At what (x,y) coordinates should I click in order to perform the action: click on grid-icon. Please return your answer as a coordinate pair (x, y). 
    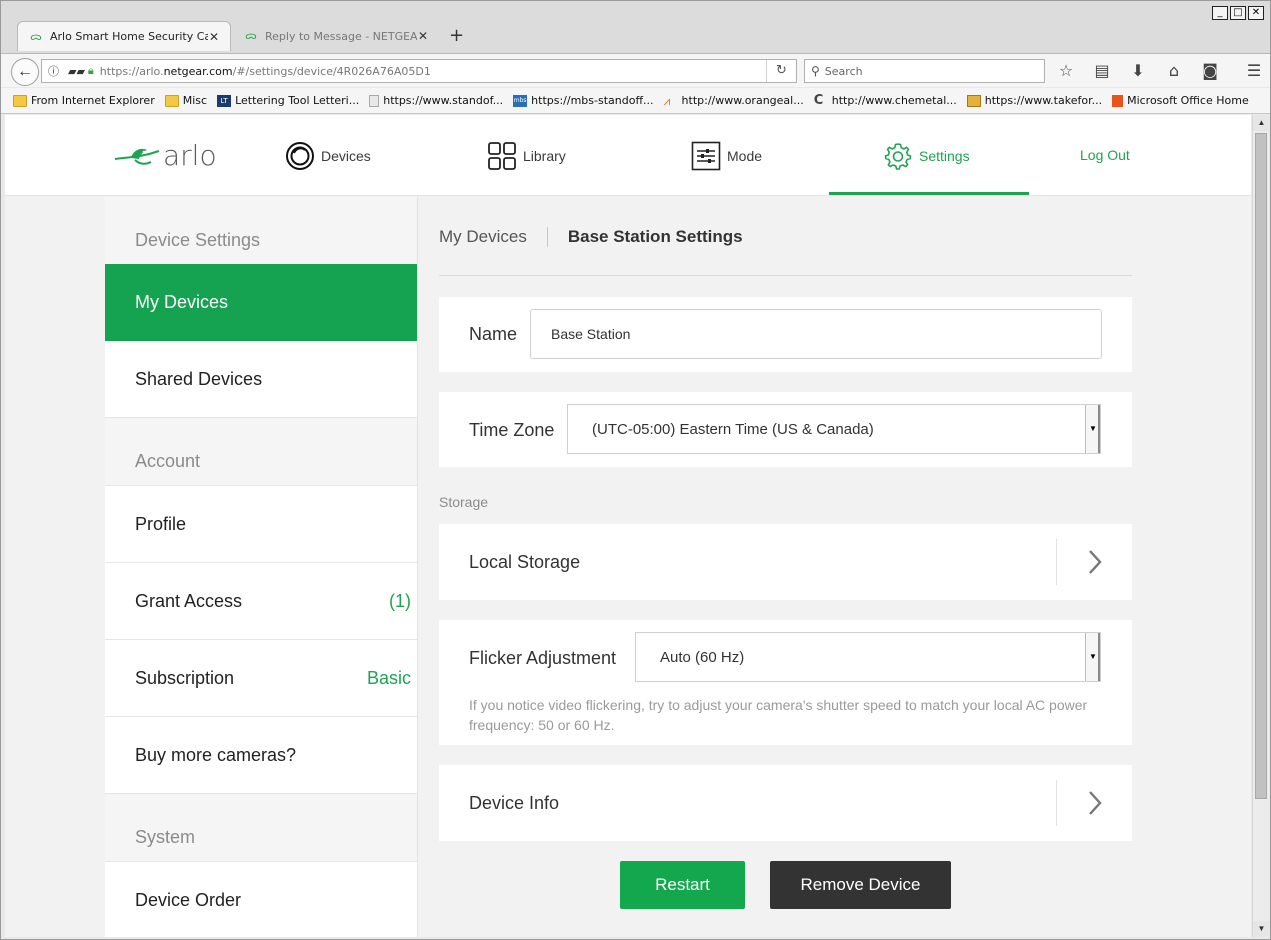
    Looking at the image, I should click on (502, 156).